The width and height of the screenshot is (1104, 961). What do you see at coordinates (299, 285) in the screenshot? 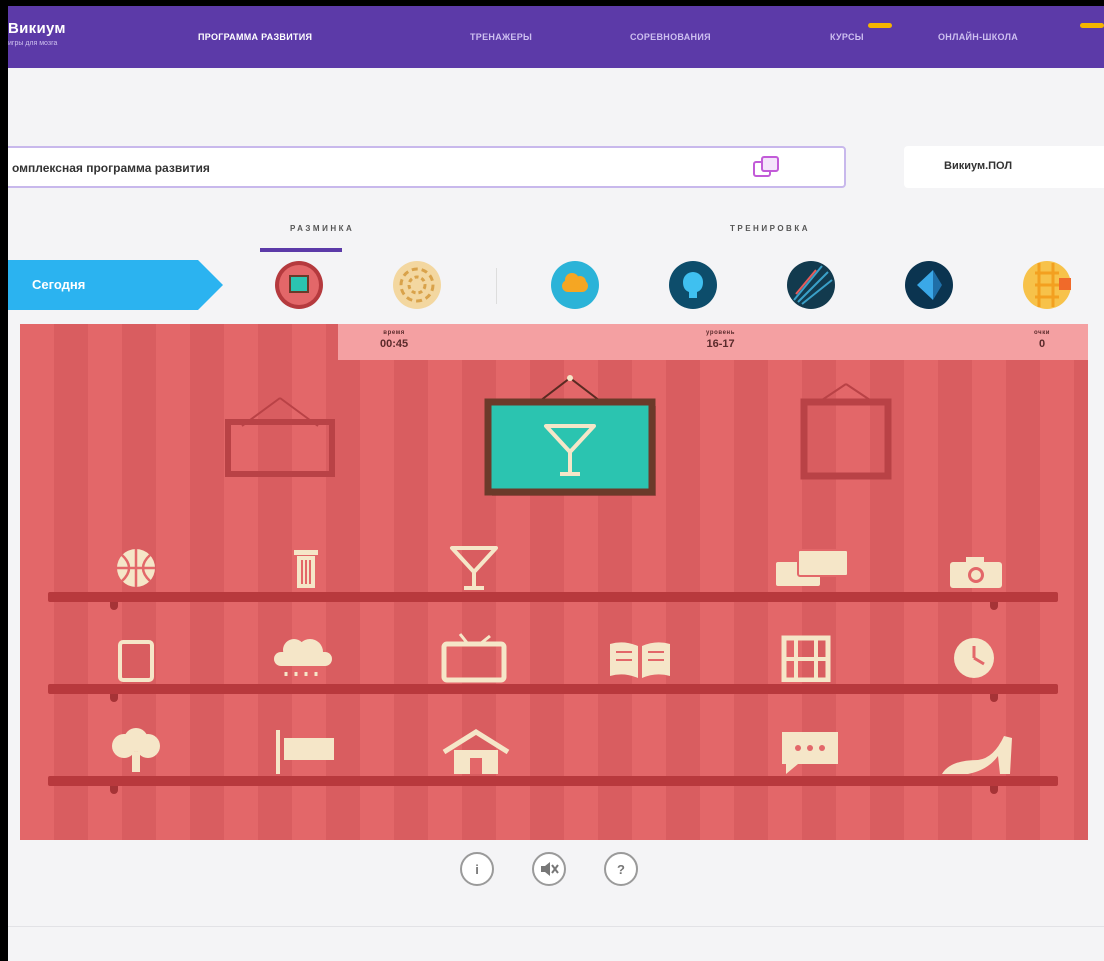
I see `frame-game-icon` at bounding box center [299, 285].